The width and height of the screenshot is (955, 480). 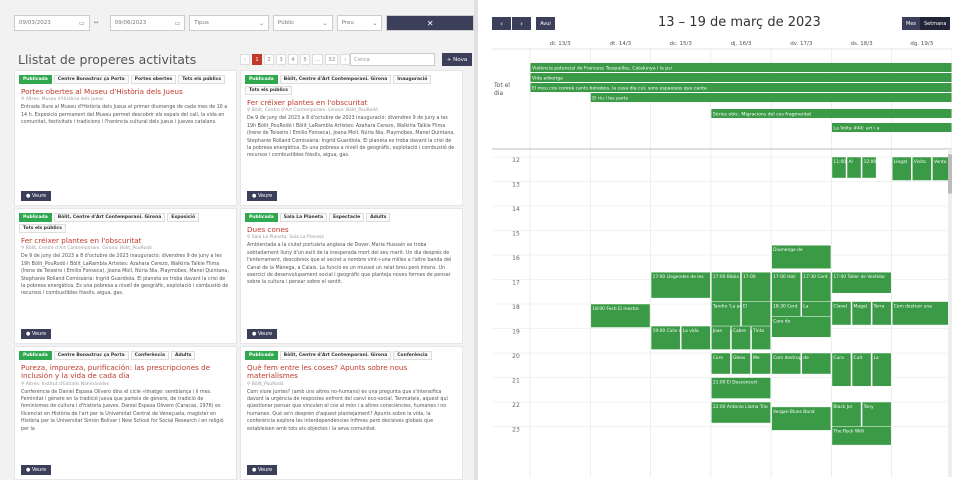 What do you see at coordinates (940, 162) in the screenshot?
I see `event-title: Venta` at bounding box center [940, 162].